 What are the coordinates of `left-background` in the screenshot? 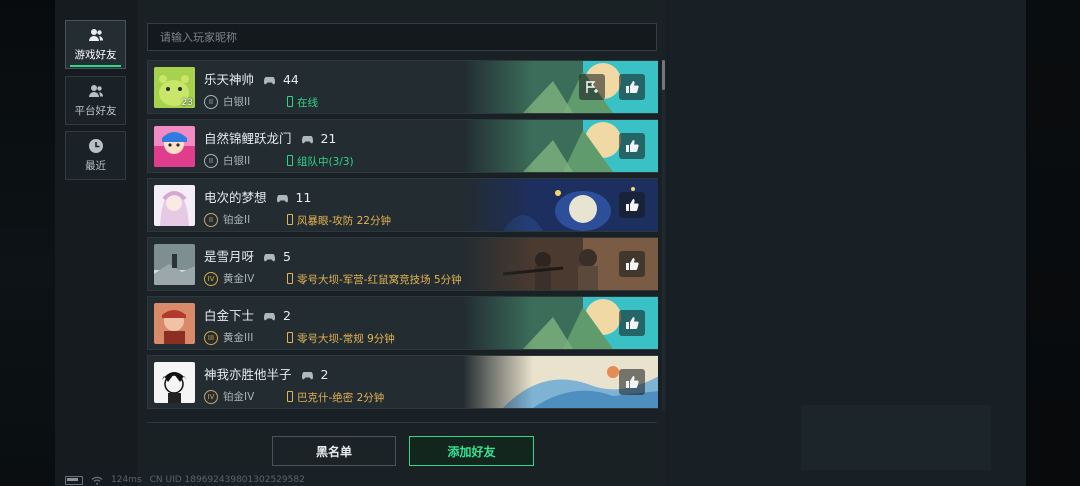 It's located at (27, 243).